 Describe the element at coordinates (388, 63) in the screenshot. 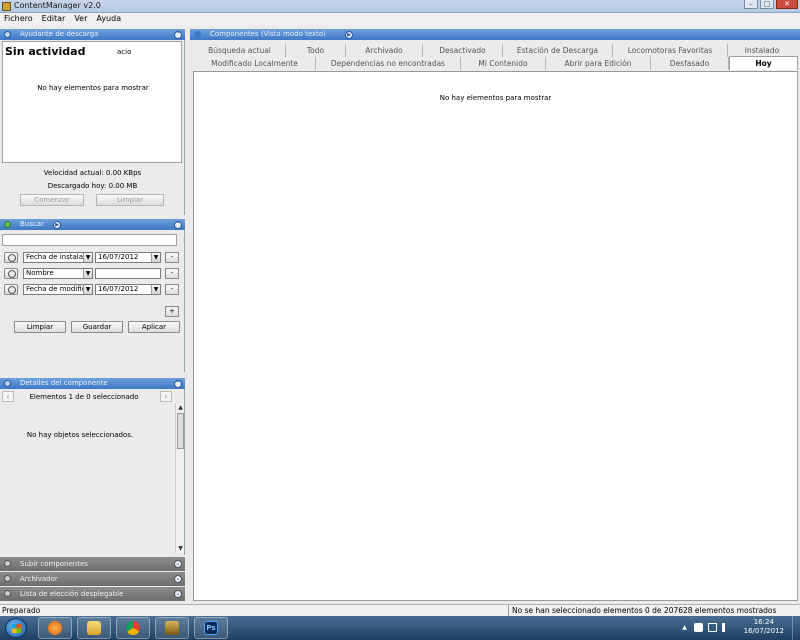

I see `tab-dependencias-no-encontradas: Dependencias no encontradas` at that location.